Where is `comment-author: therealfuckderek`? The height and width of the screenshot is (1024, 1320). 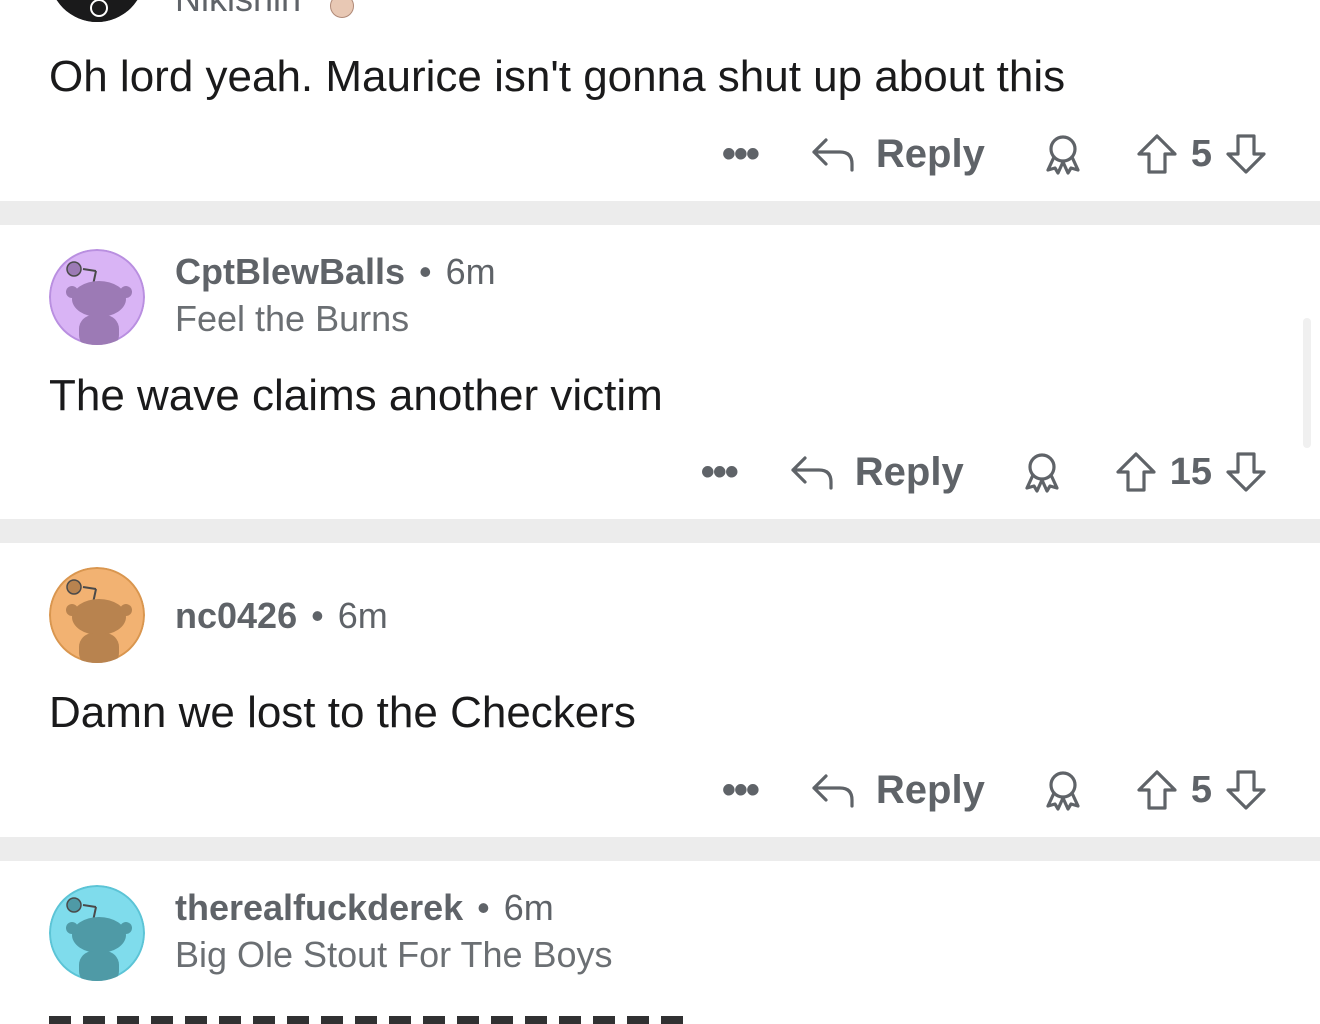
comment-author: therealfuckderek is located at coordinates (319, 907).